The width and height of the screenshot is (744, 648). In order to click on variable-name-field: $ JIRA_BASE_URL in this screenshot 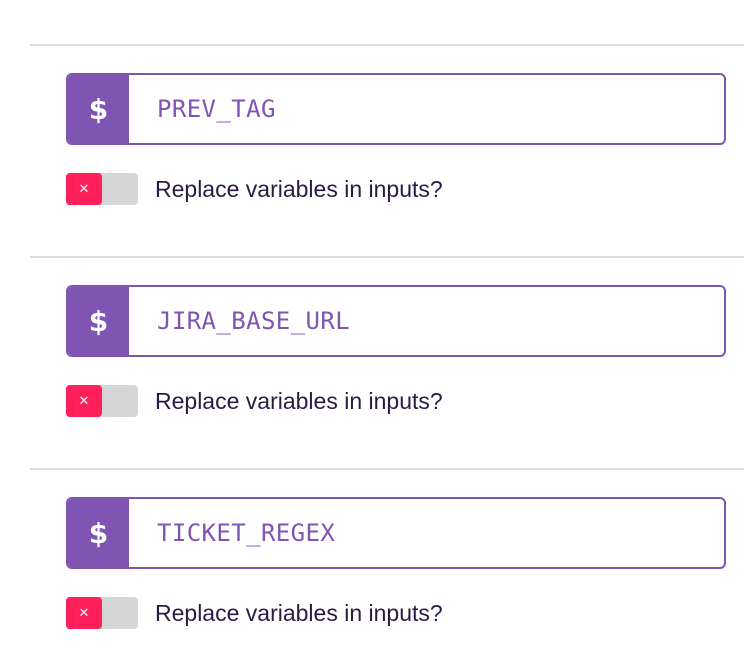, I will do `click(396, 321)`.